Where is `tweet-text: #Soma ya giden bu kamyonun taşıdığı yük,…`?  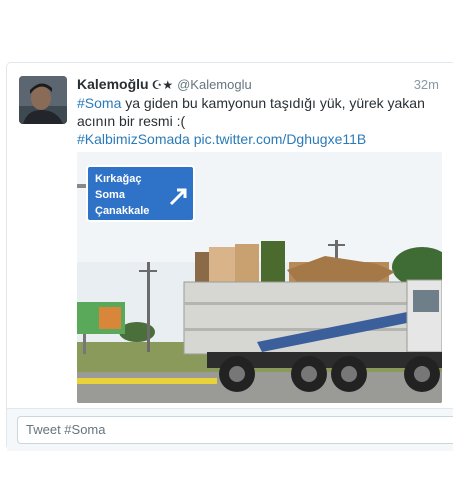
tweet-text: #Soma ya giden bu kamyonun taşıdığı yük,… is located at coordinates (259, 121).